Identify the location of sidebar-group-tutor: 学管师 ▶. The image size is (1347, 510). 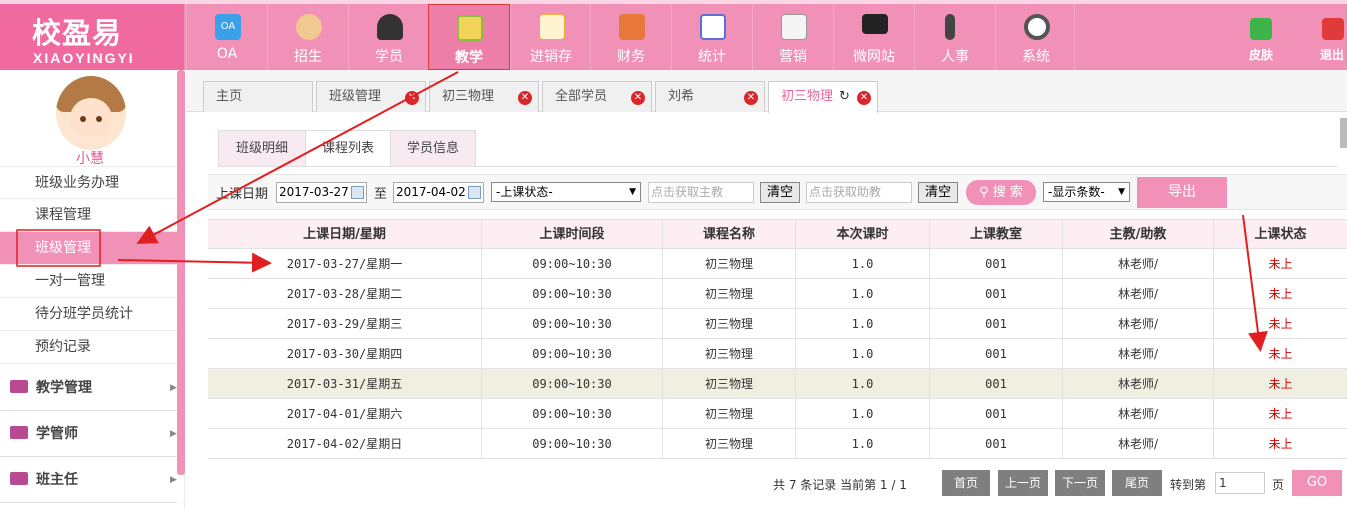
(88, 434).